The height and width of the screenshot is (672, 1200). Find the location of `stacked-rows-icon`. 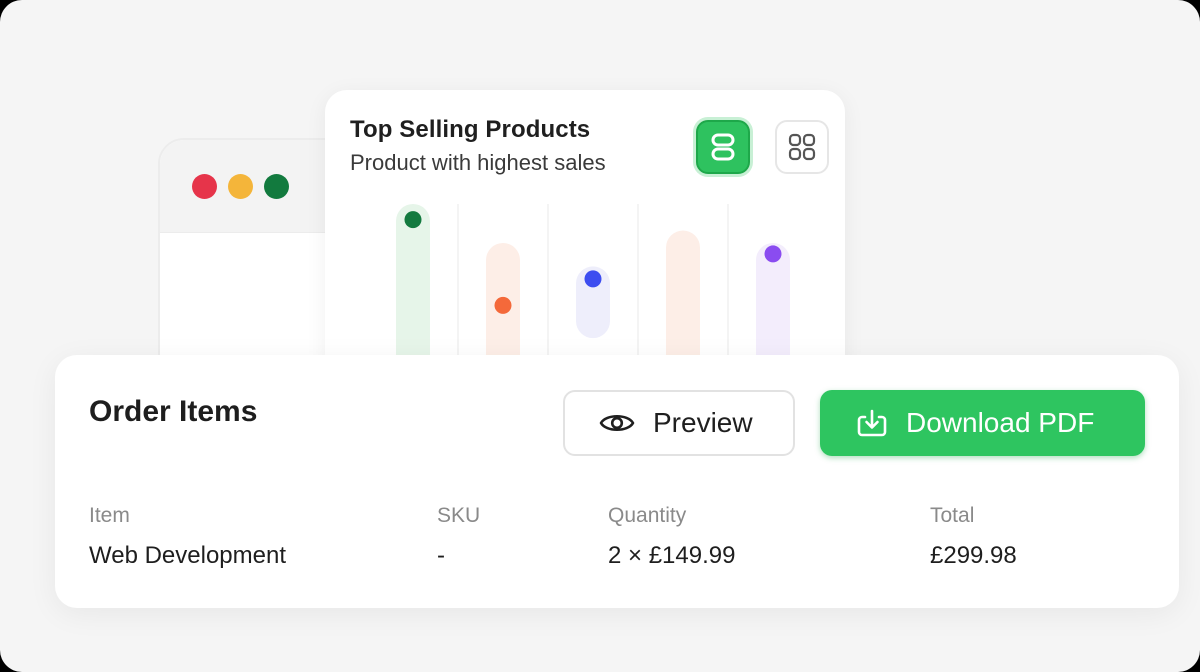

stacked-rows-icon is located at coordinates (723, 147).